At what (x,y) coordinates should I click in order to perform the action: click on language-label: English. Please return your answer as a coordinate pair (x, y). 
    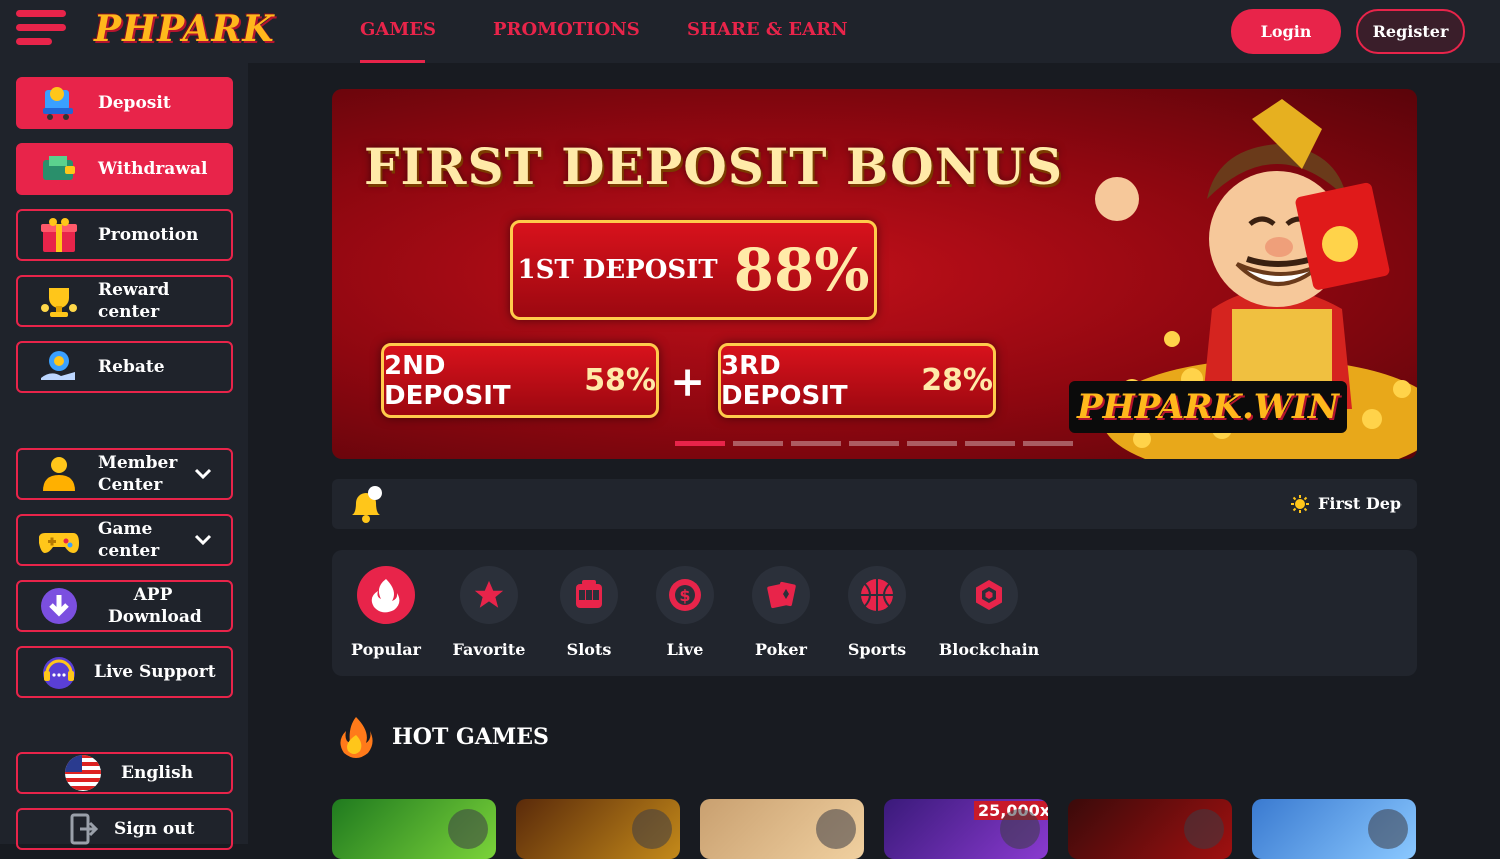
    Looking at the image, I should click on (157, 773).